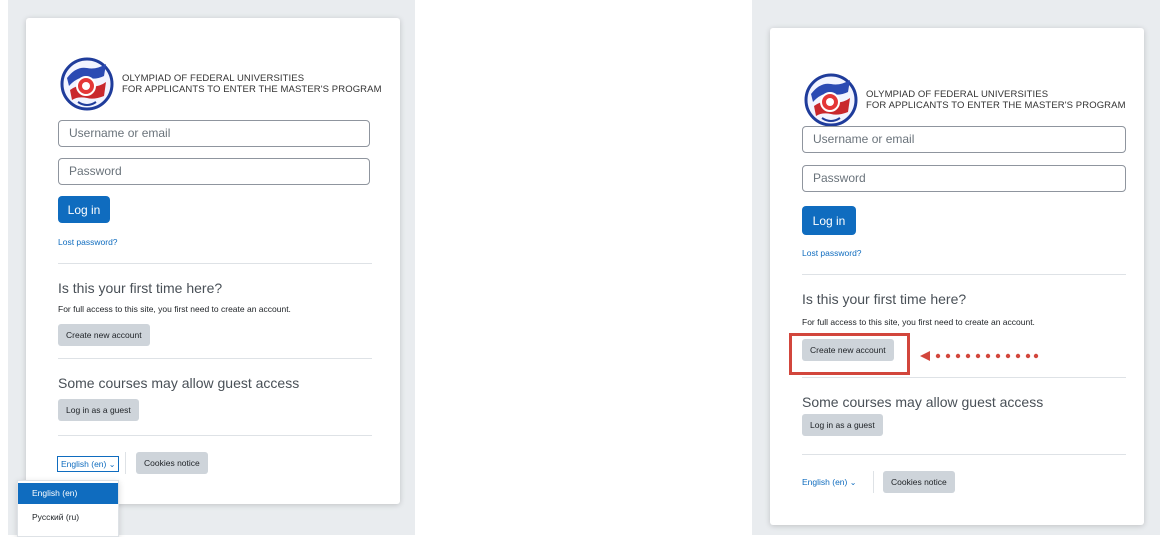 The height and width of the screenshot is (537, 1168). I want to click on language-option-russian: Русский (ru), so click(68, 517).